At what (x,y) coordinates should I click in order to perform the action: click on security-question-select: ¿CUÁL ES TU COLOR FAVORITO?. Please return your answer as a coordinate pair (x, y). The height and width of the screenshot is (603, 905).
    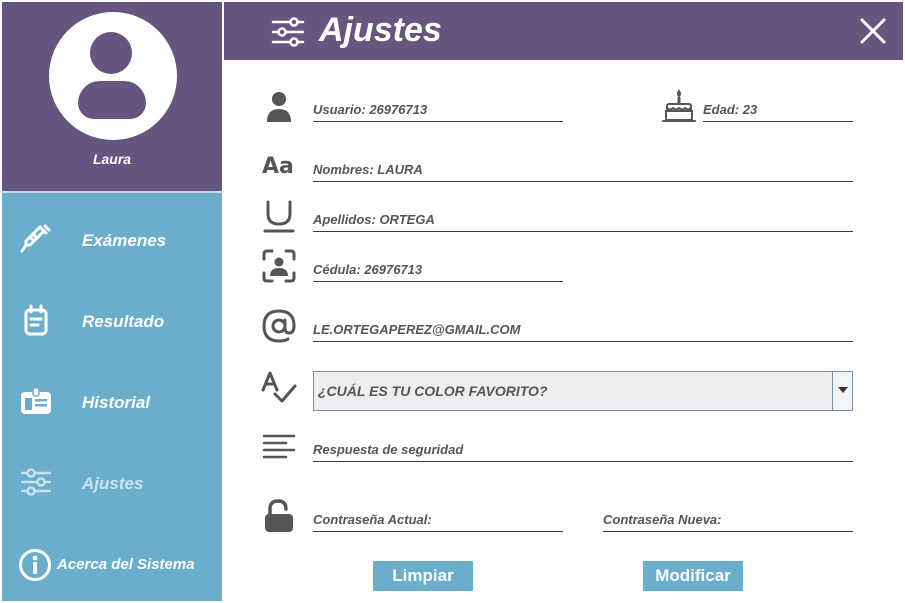
    Looking at the image, I should click on (583, 391).